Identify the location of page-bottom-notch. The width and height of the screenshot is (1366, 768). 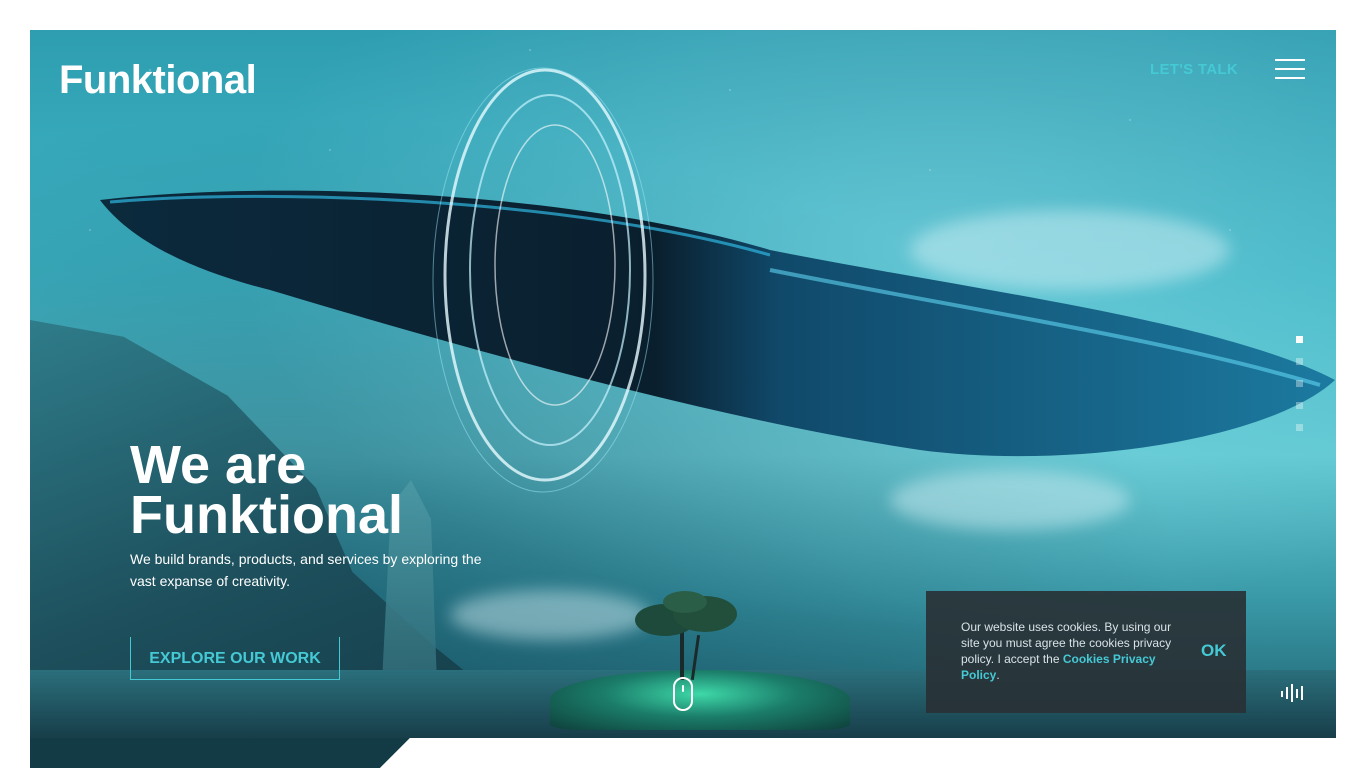
(873, 753).